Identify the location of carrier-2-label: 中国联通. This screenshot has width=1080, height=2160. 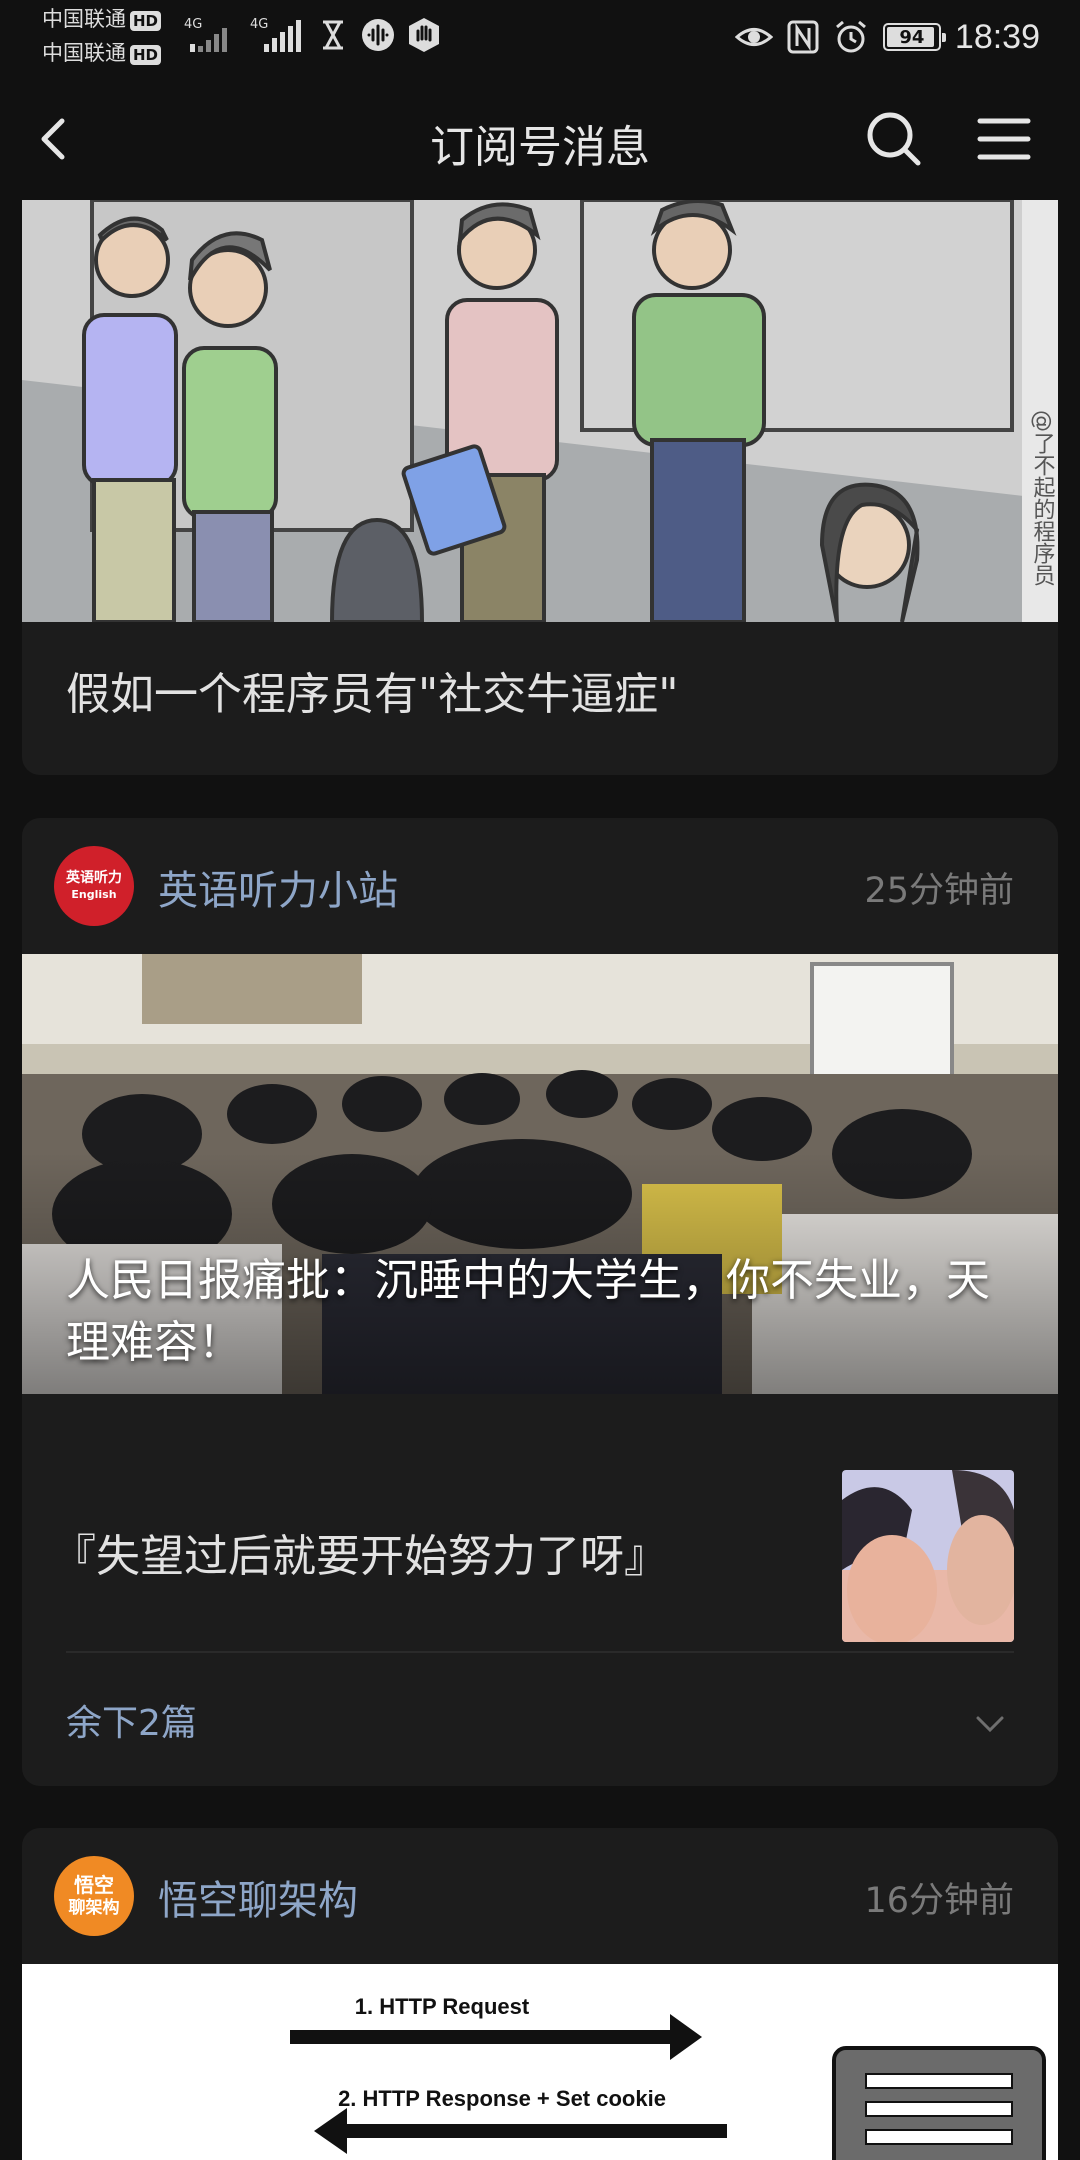
(84, 53).